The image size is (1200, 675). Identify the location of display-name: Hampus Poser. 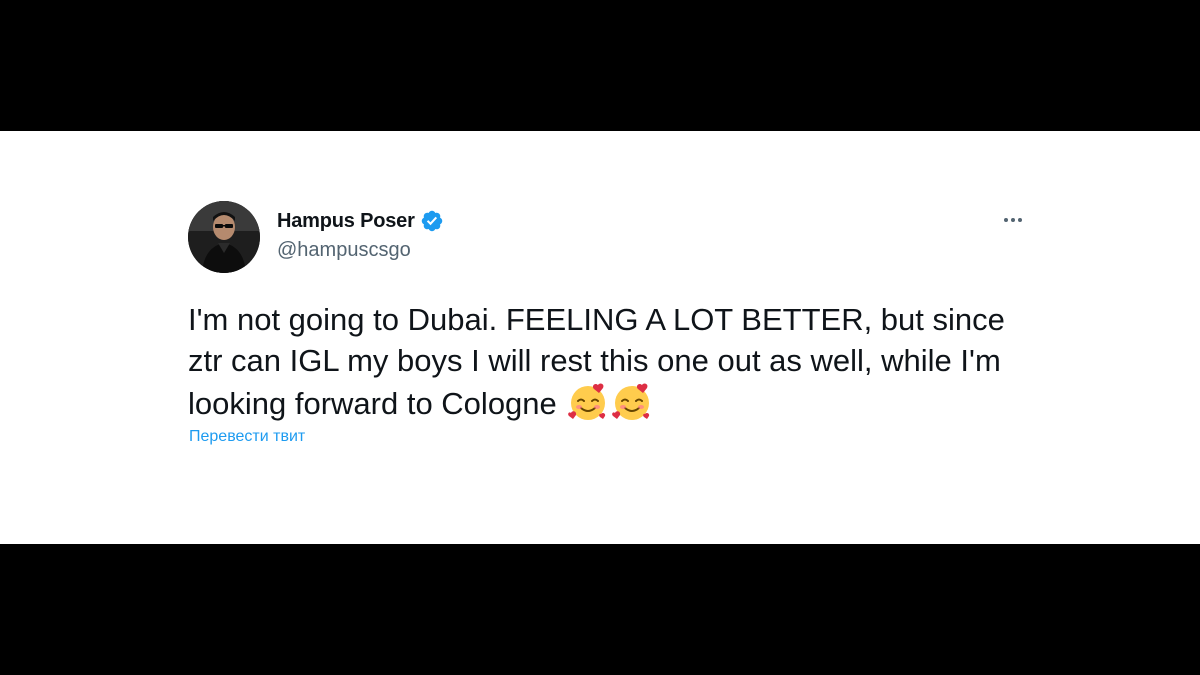
(346, 221).